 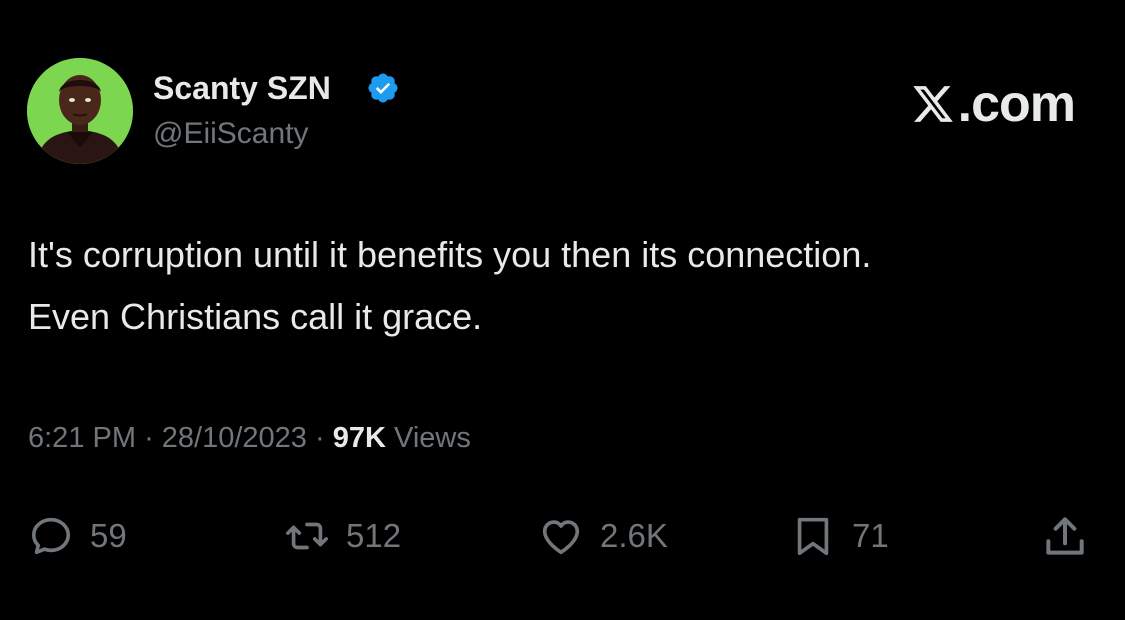 I want to click on tweet-time: 6:21 PM, so click(x=82, y=438).